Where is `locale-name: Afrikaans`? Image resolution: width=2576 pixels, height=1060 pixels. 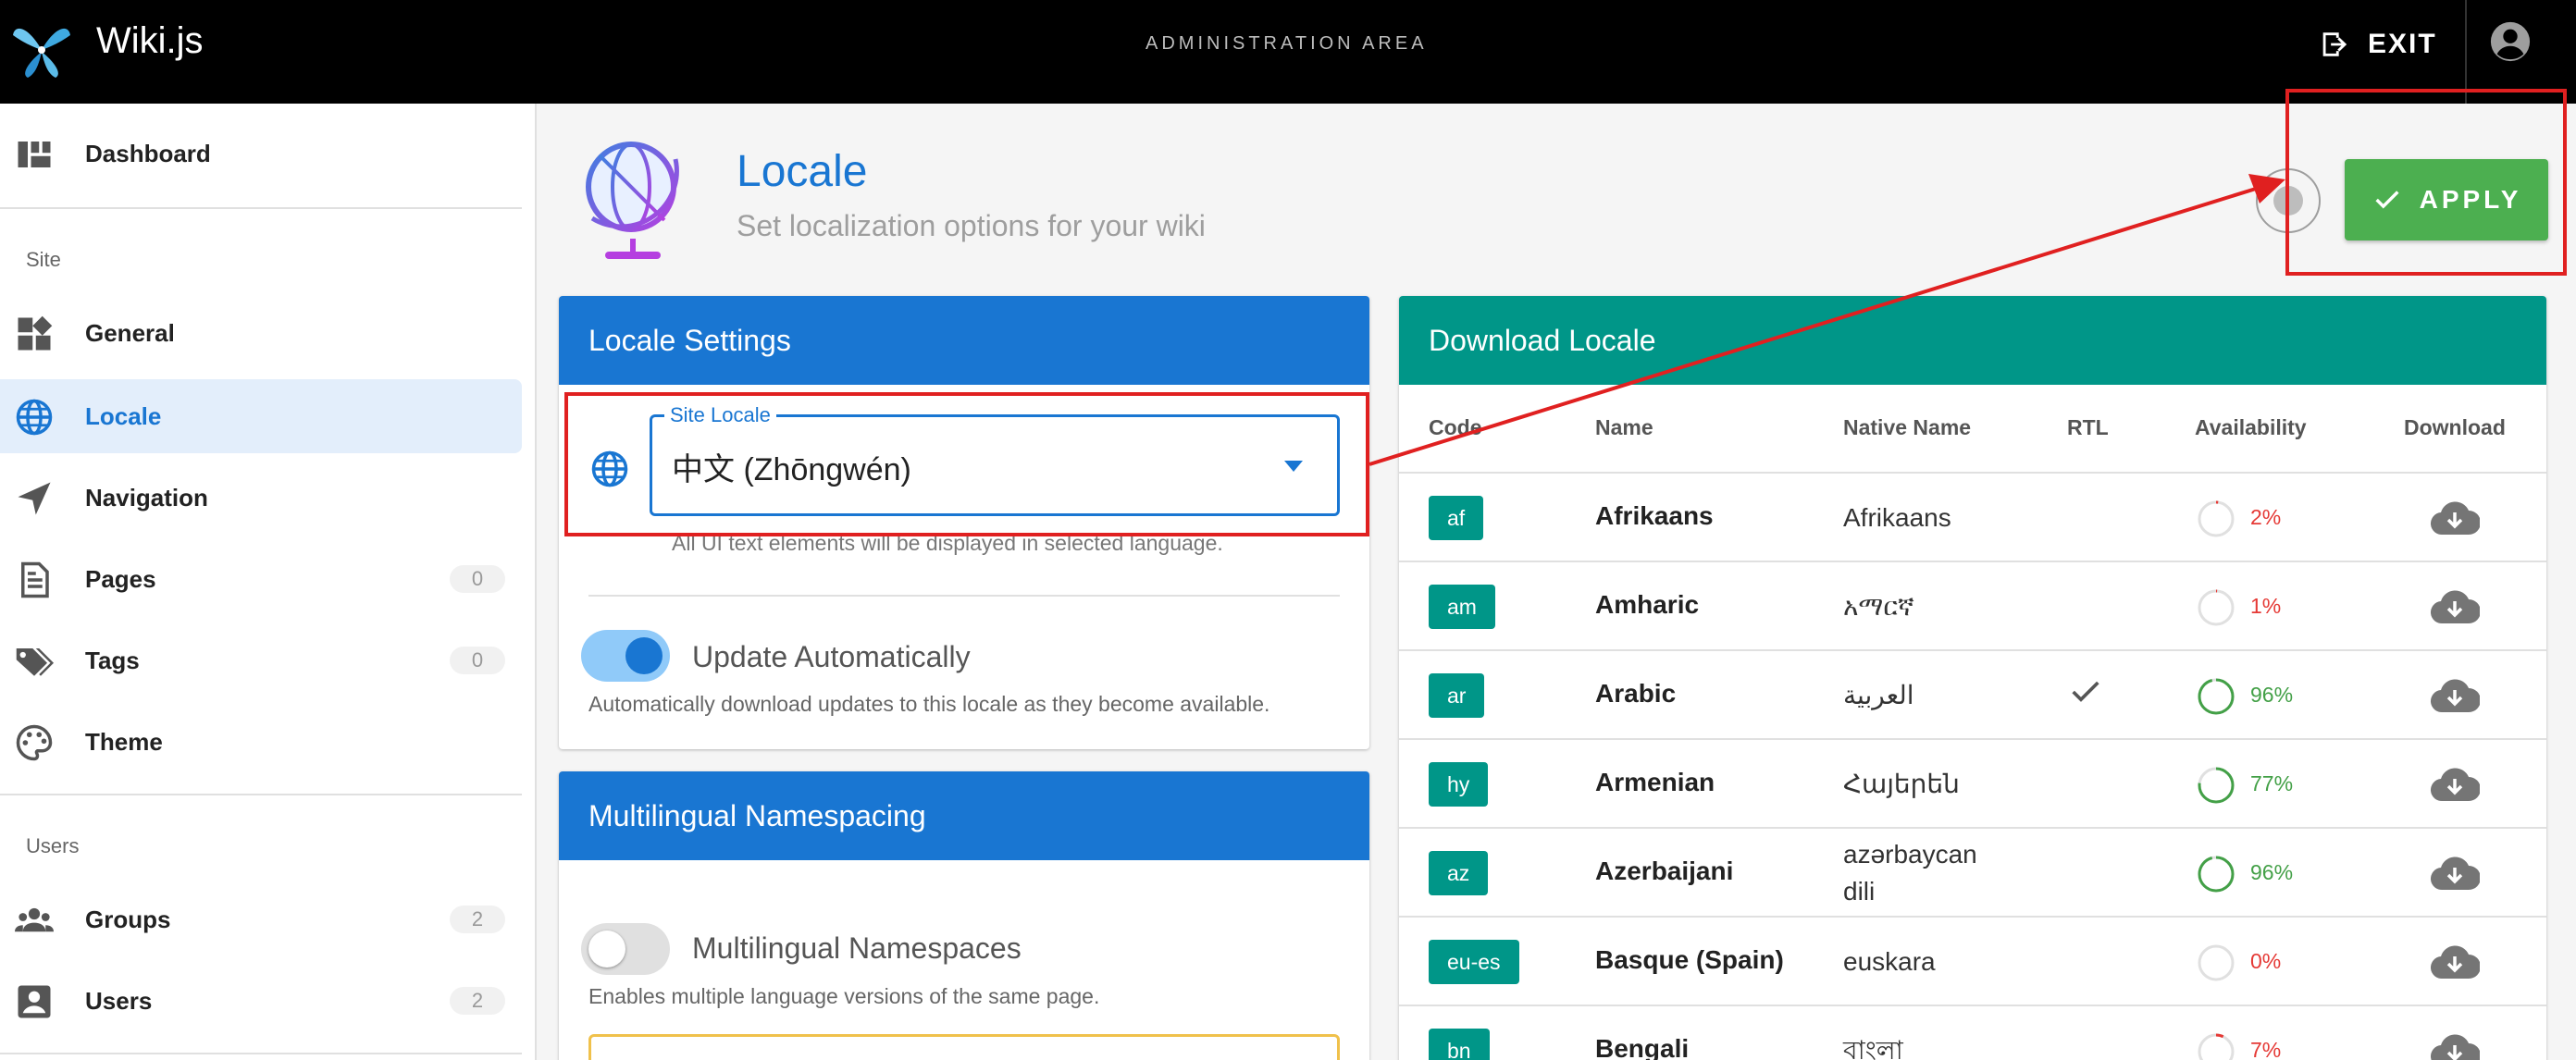 locale-name: Afrikaans is located at coordinates (1655, 516).